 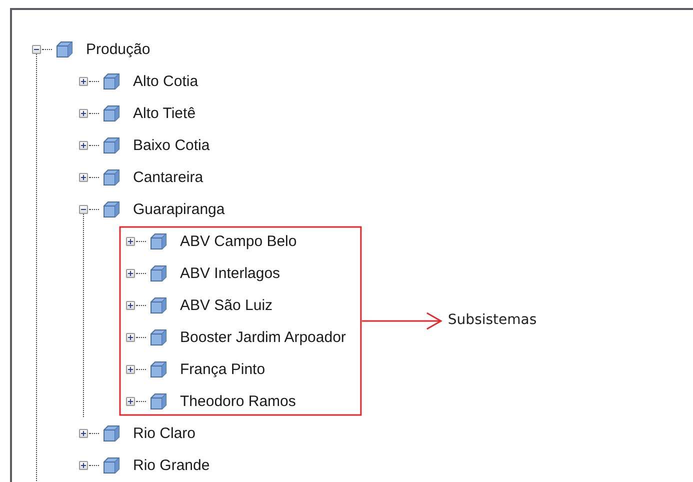 What do you see at coordinates (230, 273) in the screenshot?
I see `tree-item: ABV Interlagos` at bounding box center [230, 273].